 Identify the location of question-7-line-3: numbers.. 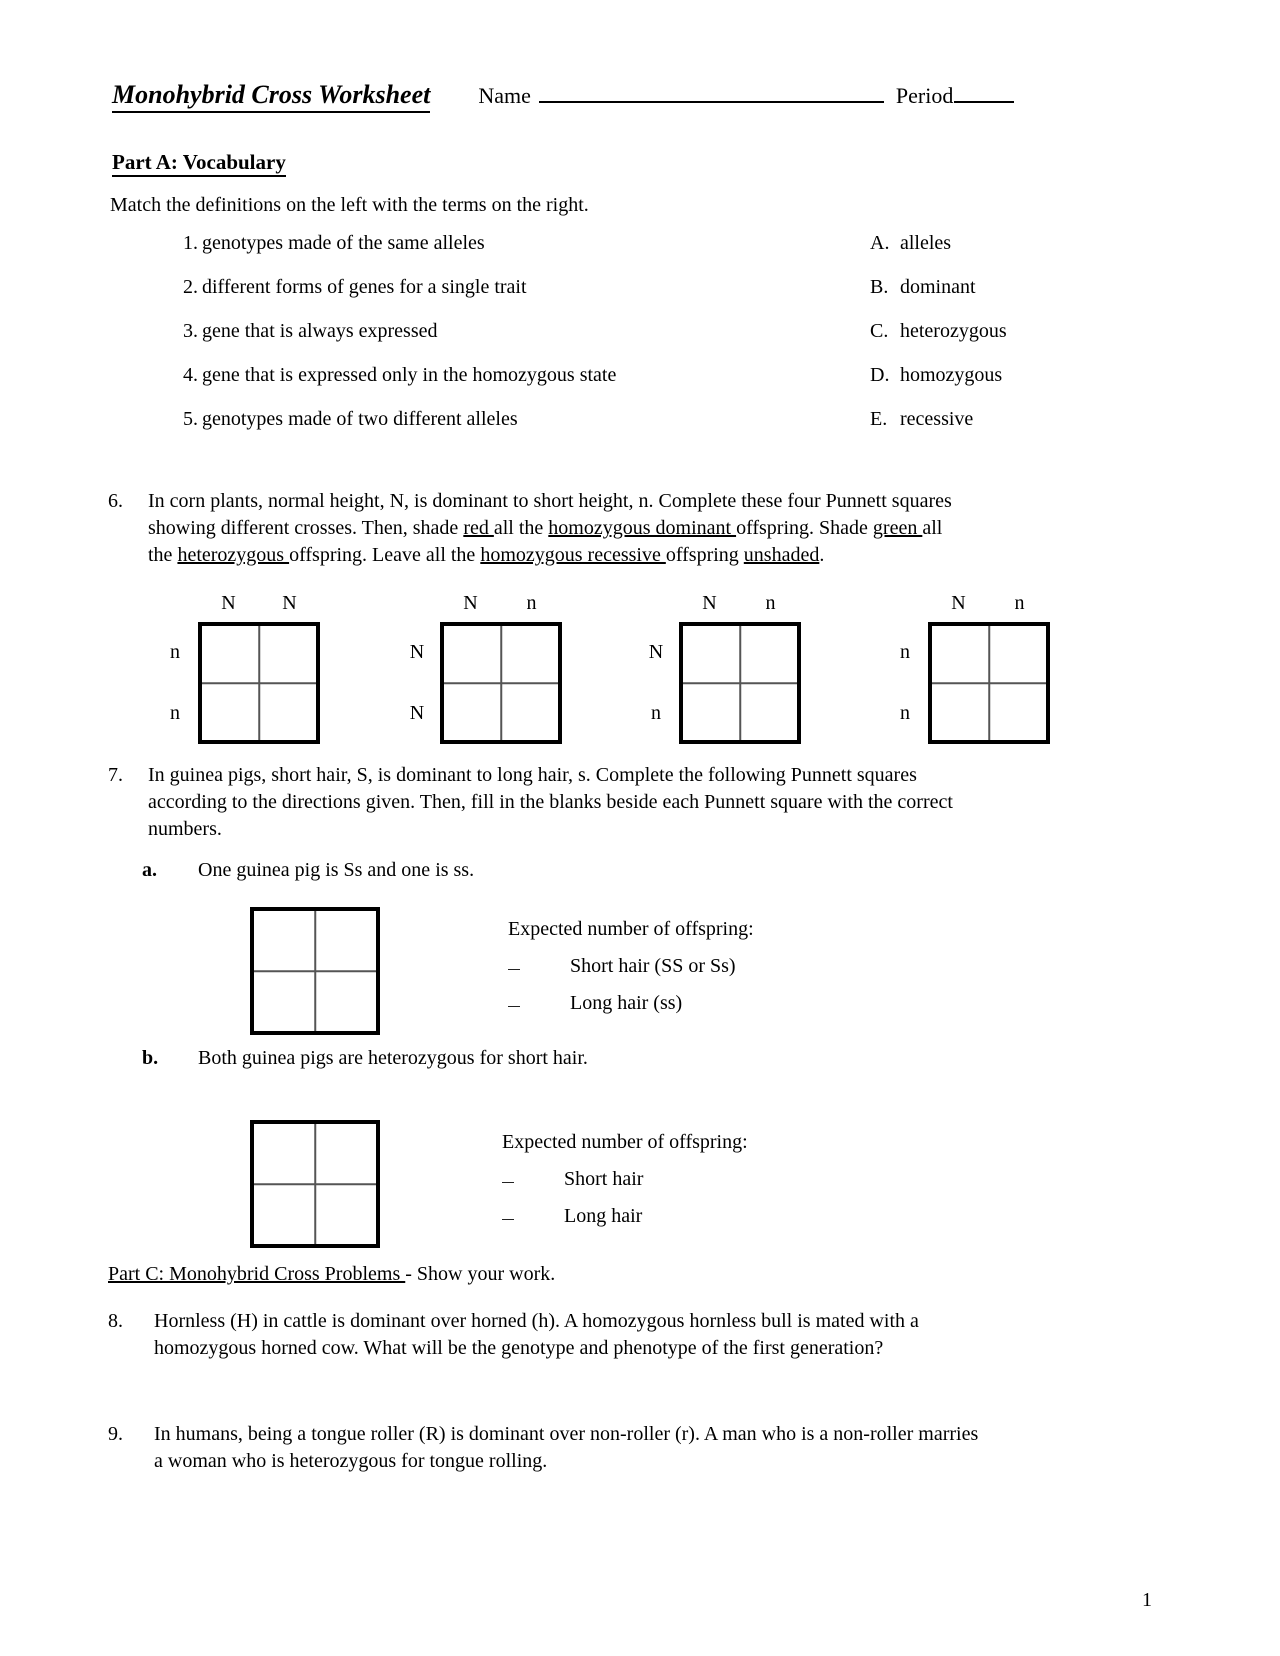
(185, 829).